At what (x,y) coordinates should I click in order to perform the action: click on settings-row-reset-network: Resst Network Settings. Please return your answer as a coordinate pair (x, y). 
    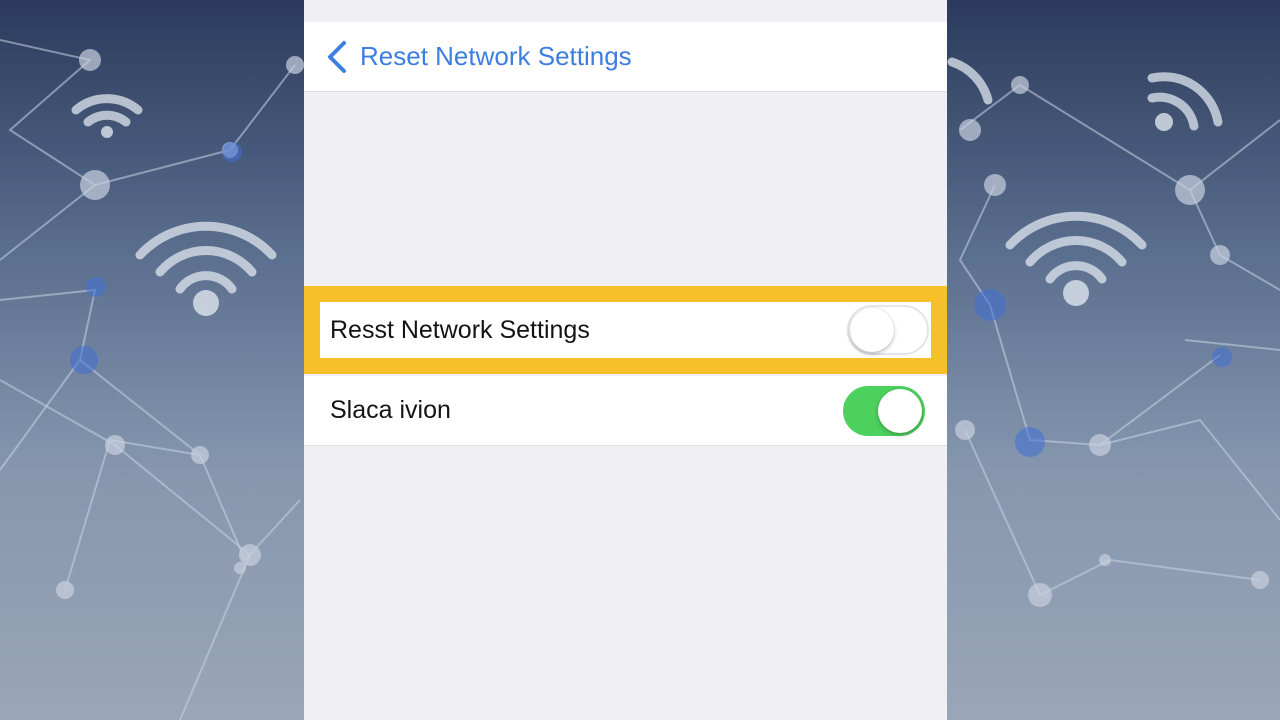
    Looking at the image, I should click on (625, 330).